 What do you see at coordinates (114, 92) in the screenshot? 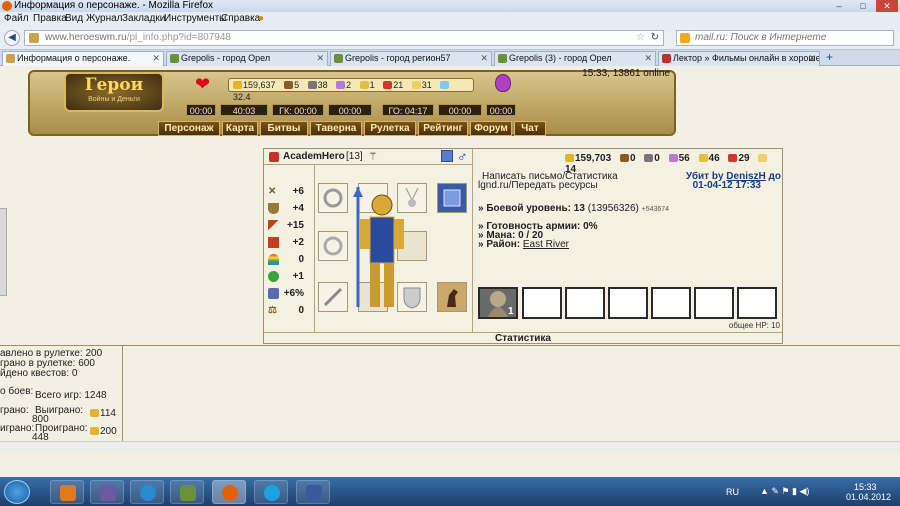
I see `game-logo: Герои Войны и Деньги` at bounding box center [114, 92].